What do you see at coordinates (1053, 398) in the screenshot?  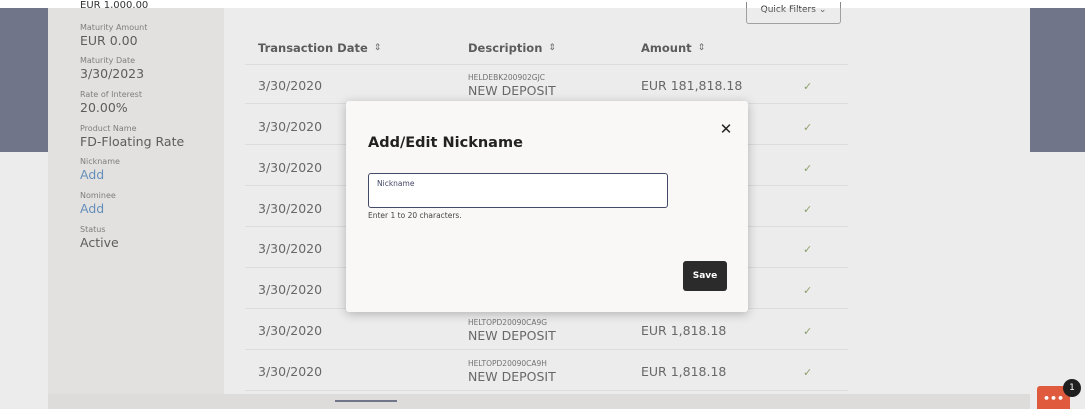 I see `chat-icon: •••` at bounding box center [1053, 398].